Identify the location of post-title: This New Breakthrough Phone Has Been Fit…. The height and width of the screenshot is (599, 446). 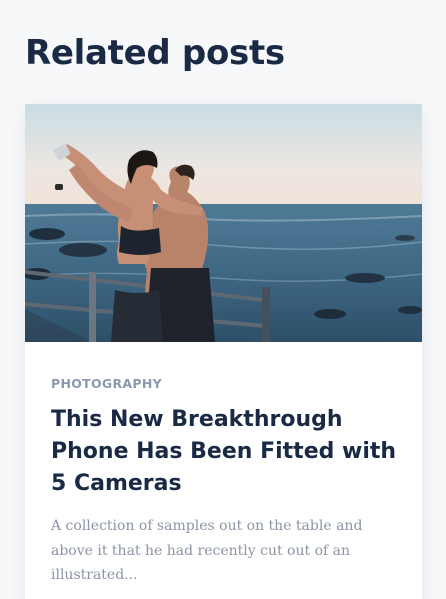
(226, 452).